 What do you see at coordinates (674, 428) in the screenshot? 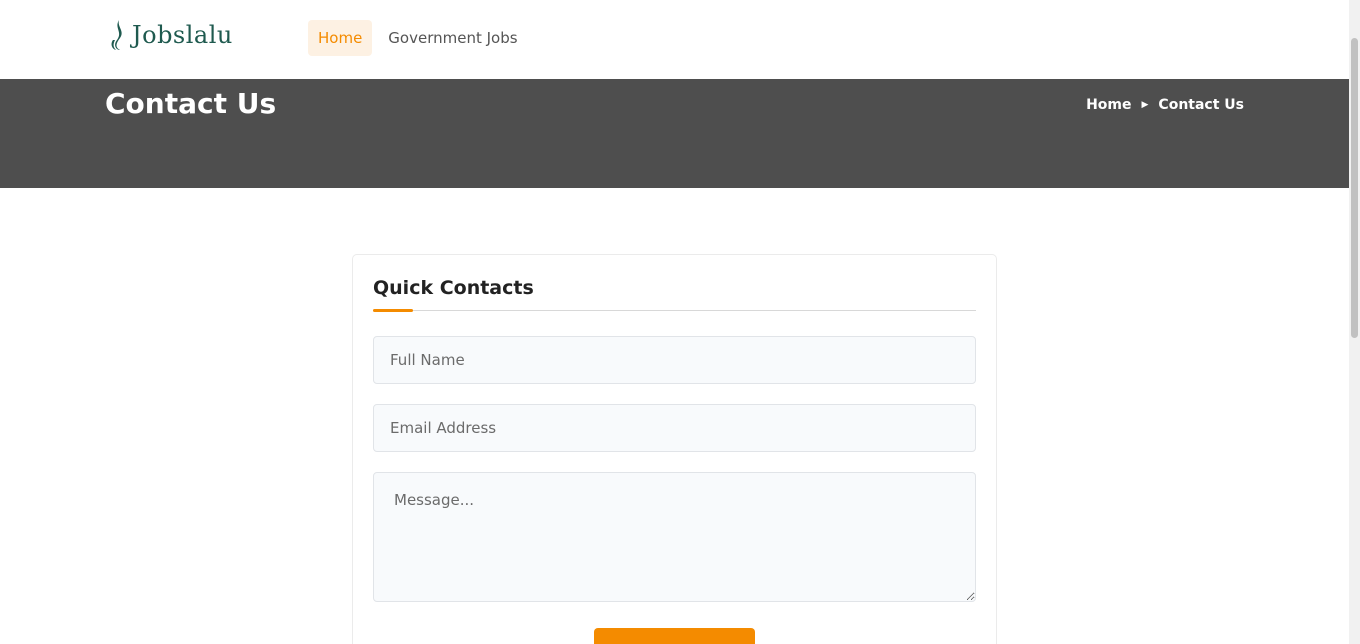
I see `email-address-input` at bounding box center [674, 428].